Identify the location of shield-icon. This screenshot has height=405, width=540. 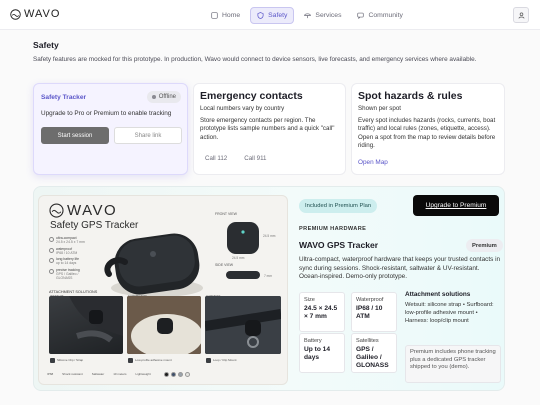
(260, 15).